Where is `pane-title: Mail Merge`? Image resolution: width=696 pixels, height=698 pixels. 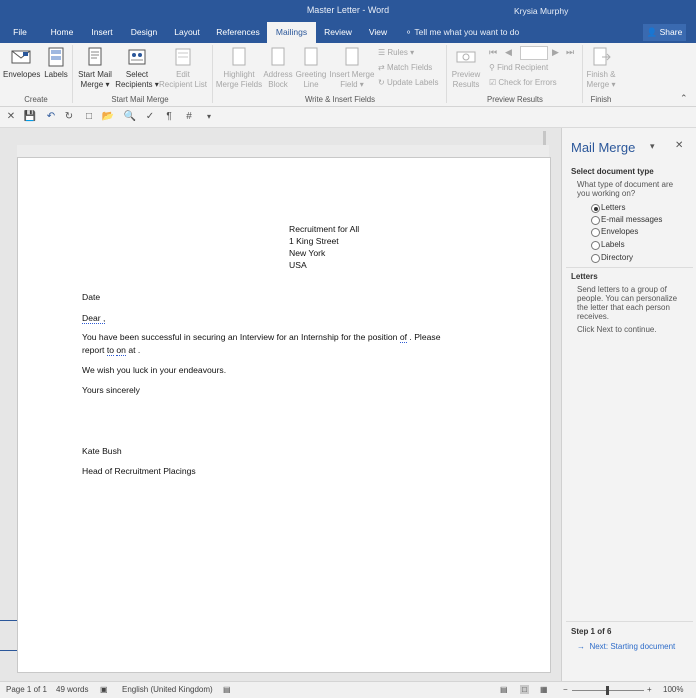 pane-title: Mail Merge is located at coordinates (603, 147).